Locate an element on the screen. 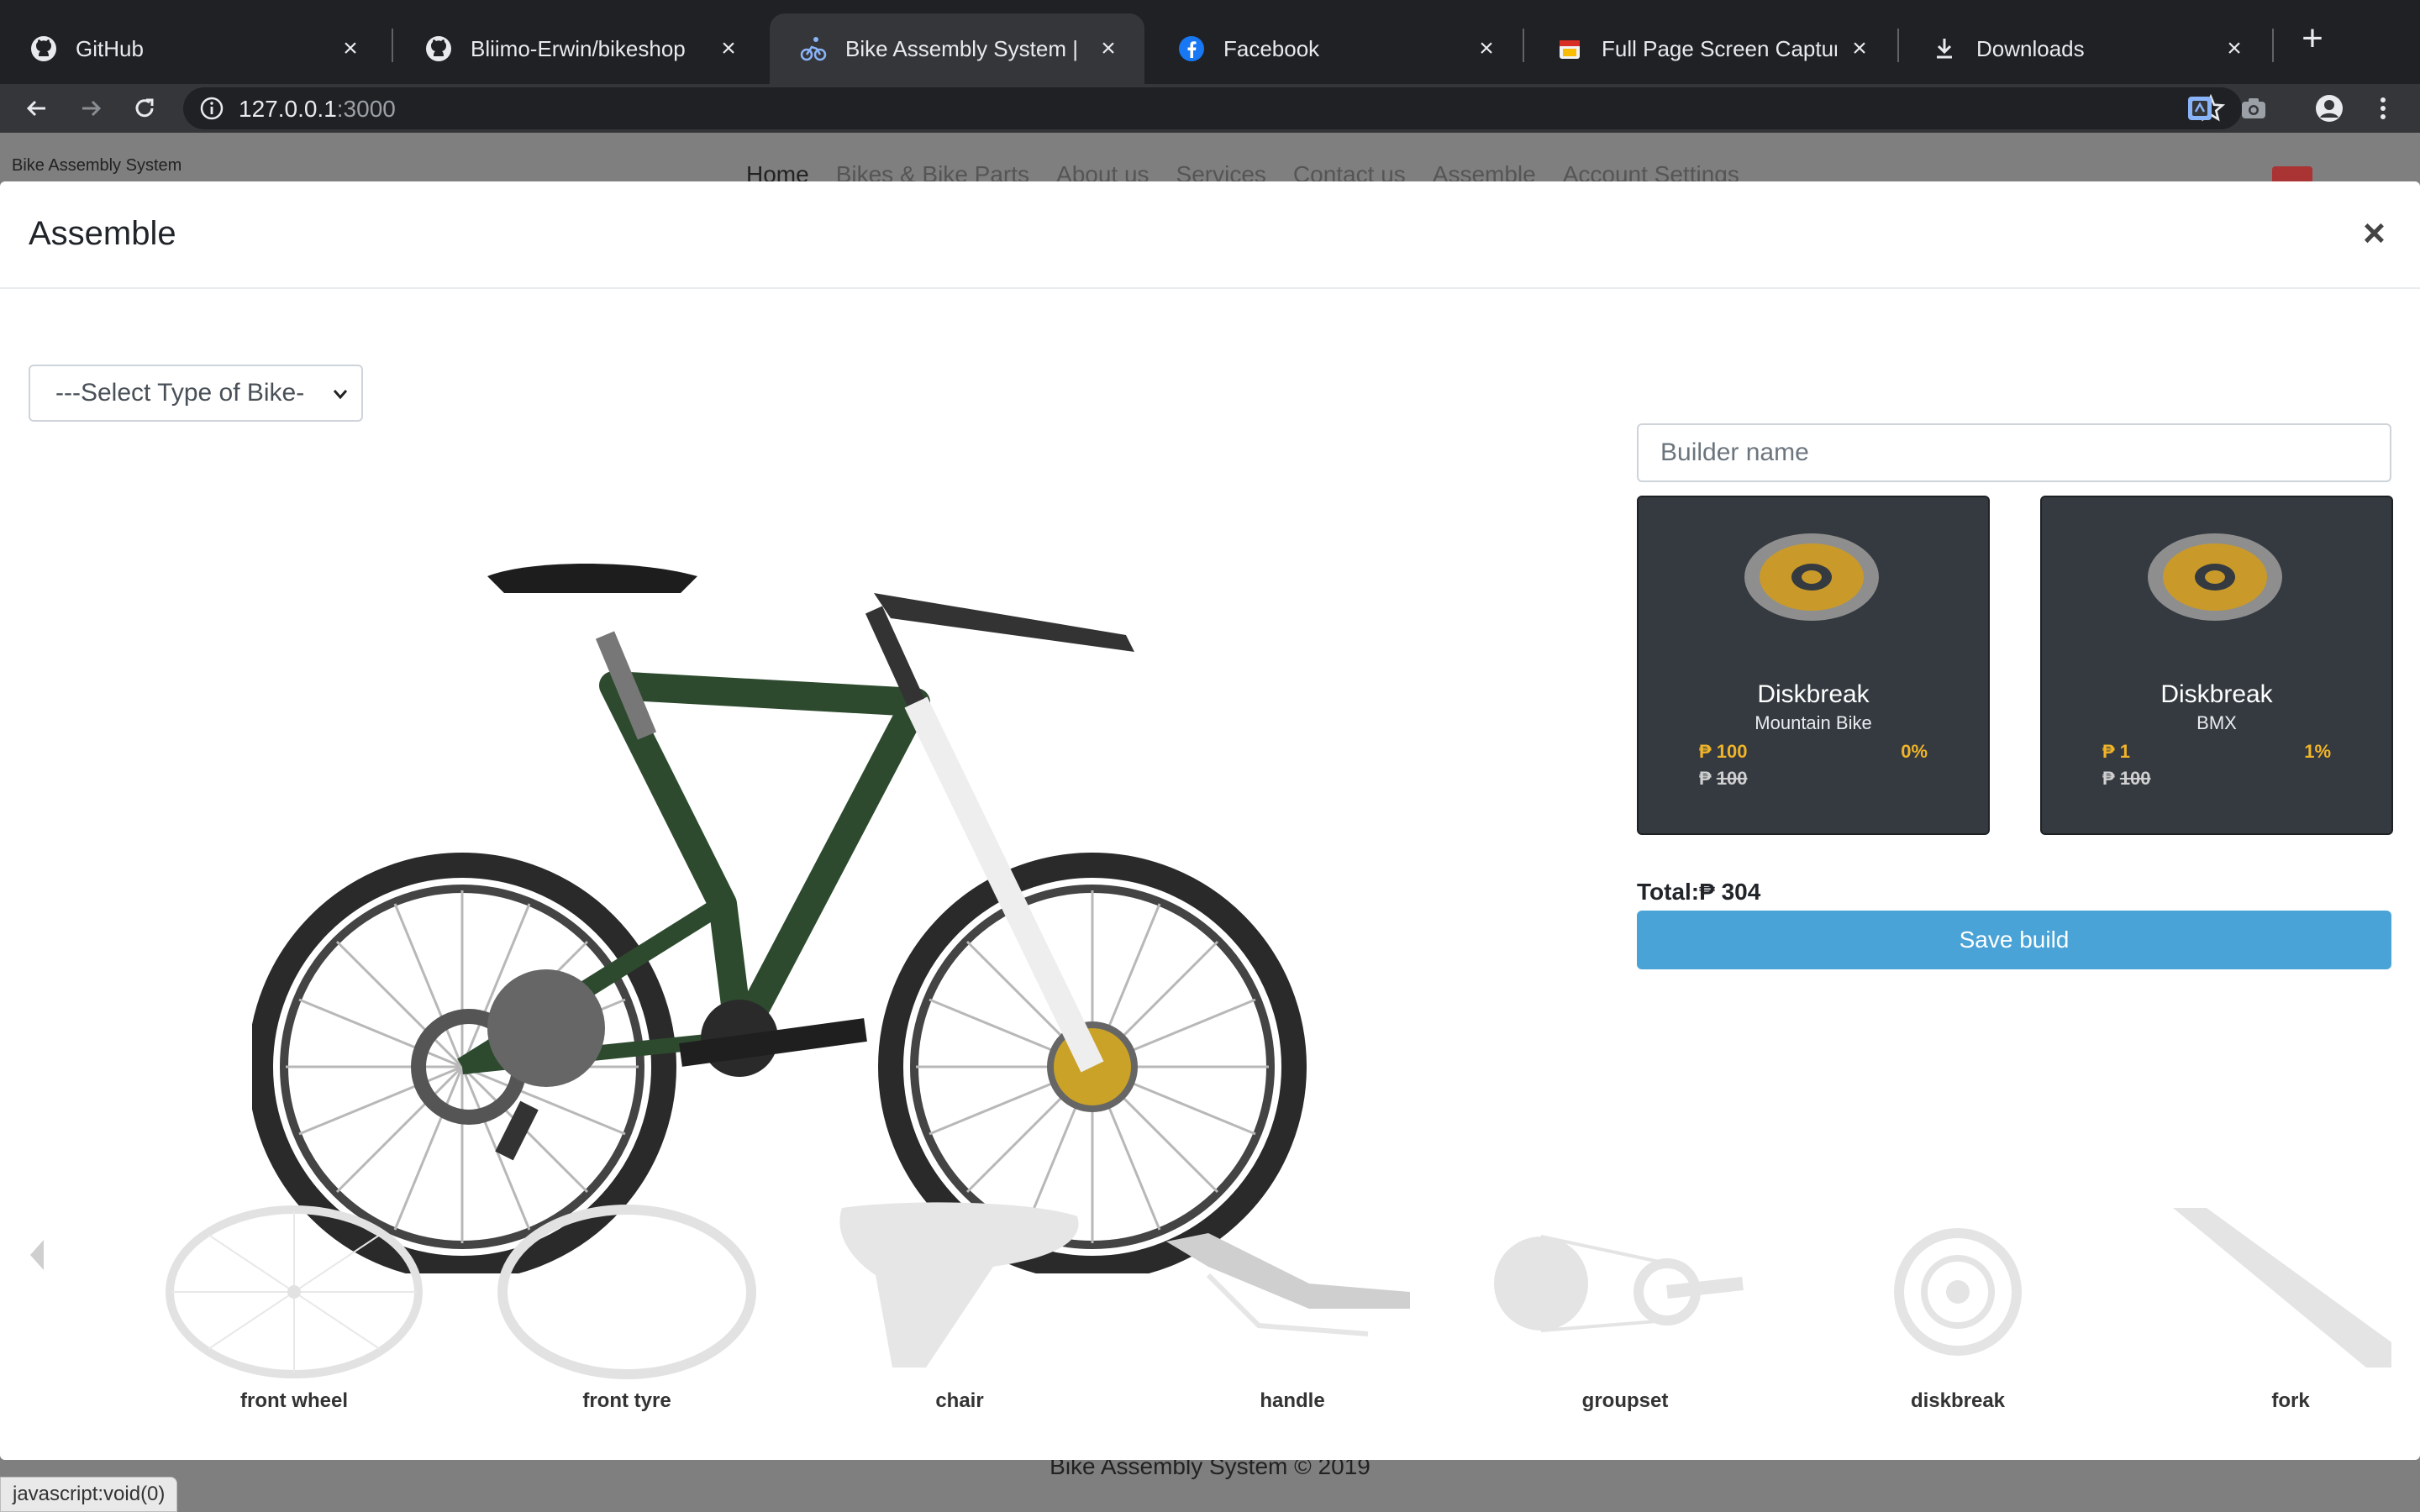 This screenshot has width=2420, height=1512. url-port: :3000 is located at coordinates (366, 109).